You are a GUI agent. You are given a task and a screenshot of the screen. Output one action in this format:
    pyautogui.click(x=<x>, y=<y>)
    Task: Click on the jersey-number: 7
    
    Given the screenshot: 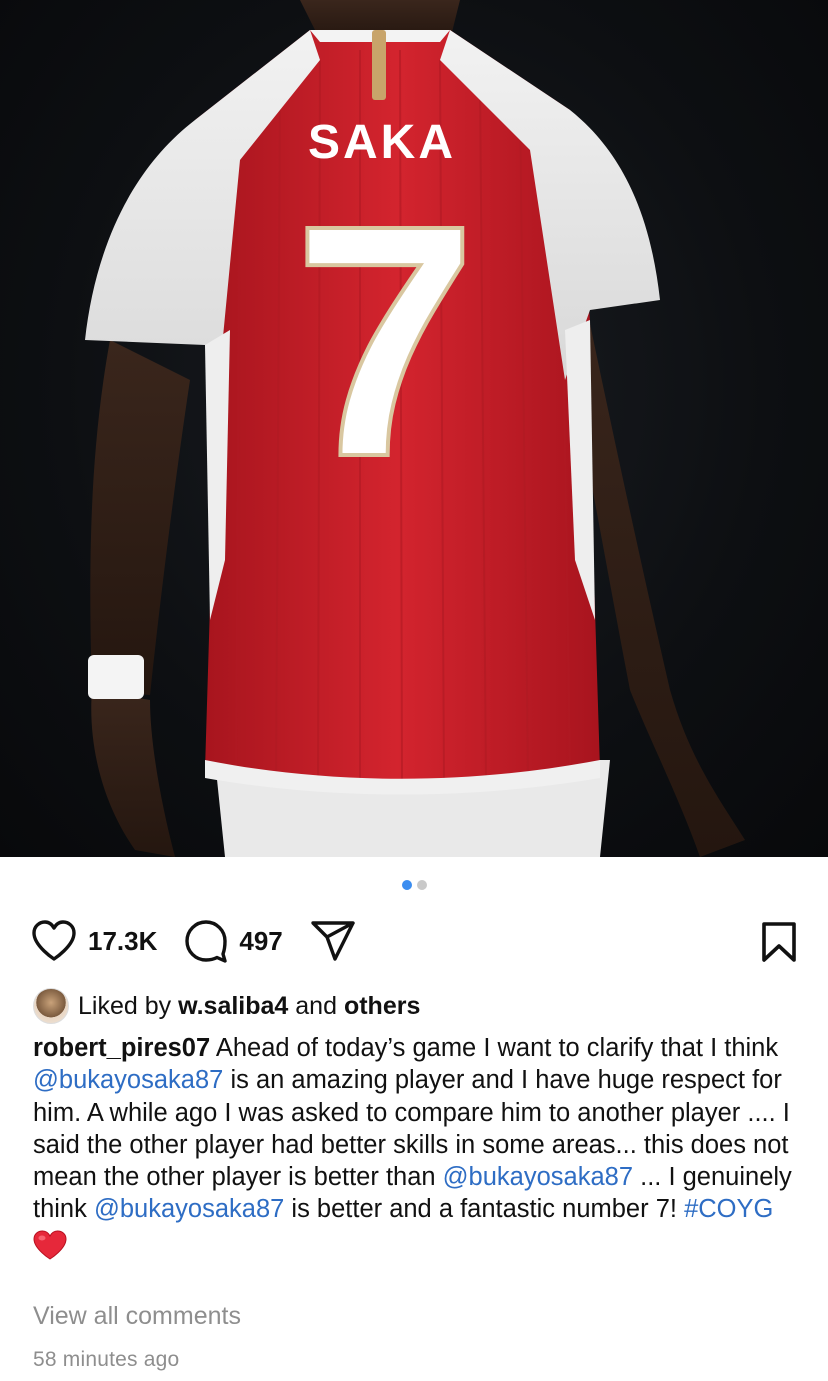 What is the action you would take?
    pyautogui.click(x=385, y=340)
    